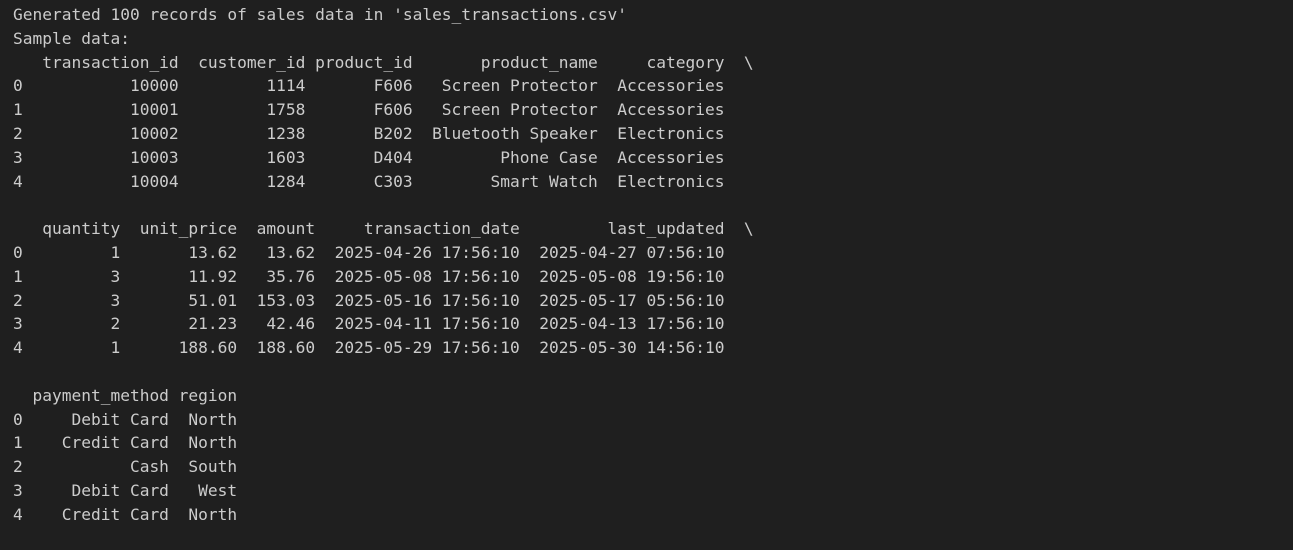 This screenshot has width=1293, height=550. I want to click on table-row: 0 Debit Card North, so click(125, 419).